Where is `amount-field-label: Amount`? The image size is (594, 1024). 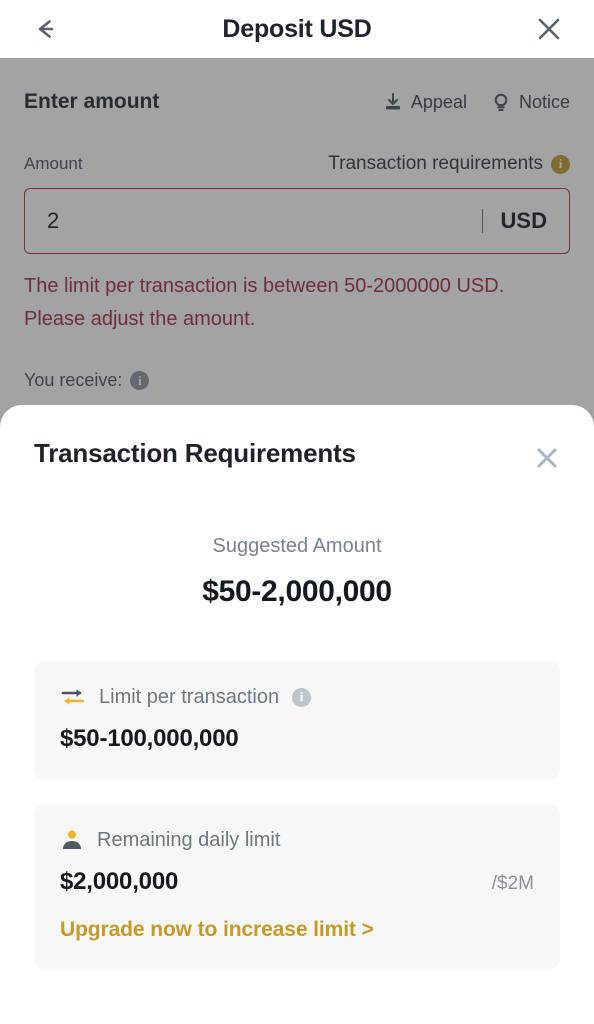
amount-field-label: Amount is located at coordinates (53, 163).